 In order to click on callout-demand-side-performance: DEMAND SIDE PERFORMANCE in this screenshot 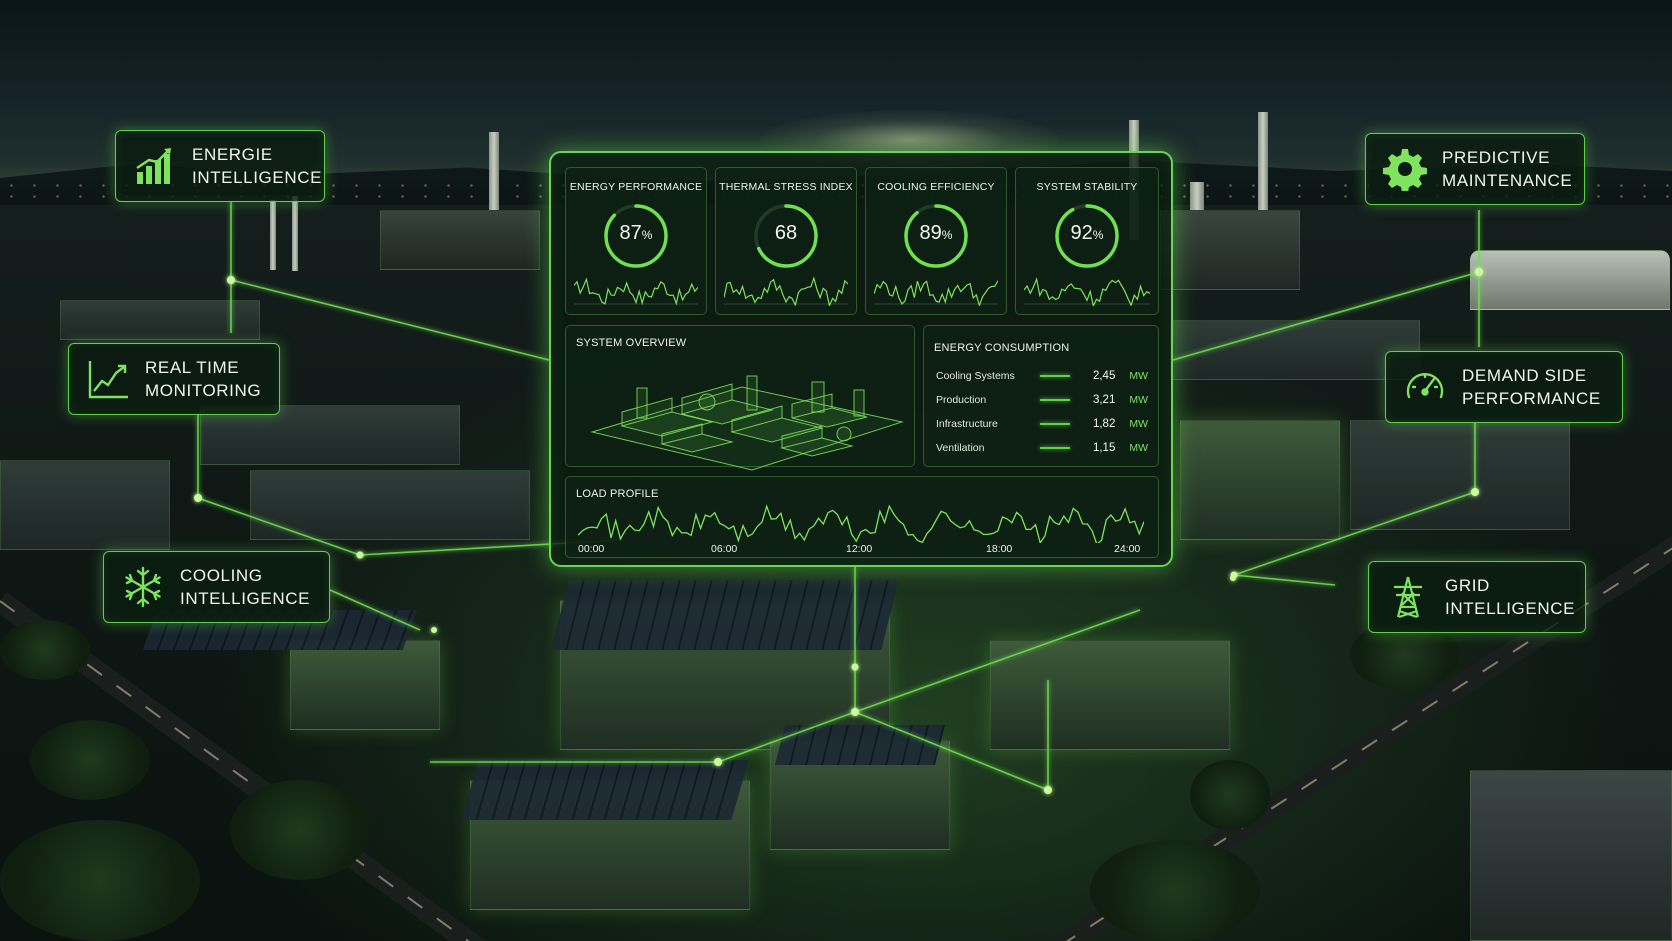, I will do `click(1504, 387)`.